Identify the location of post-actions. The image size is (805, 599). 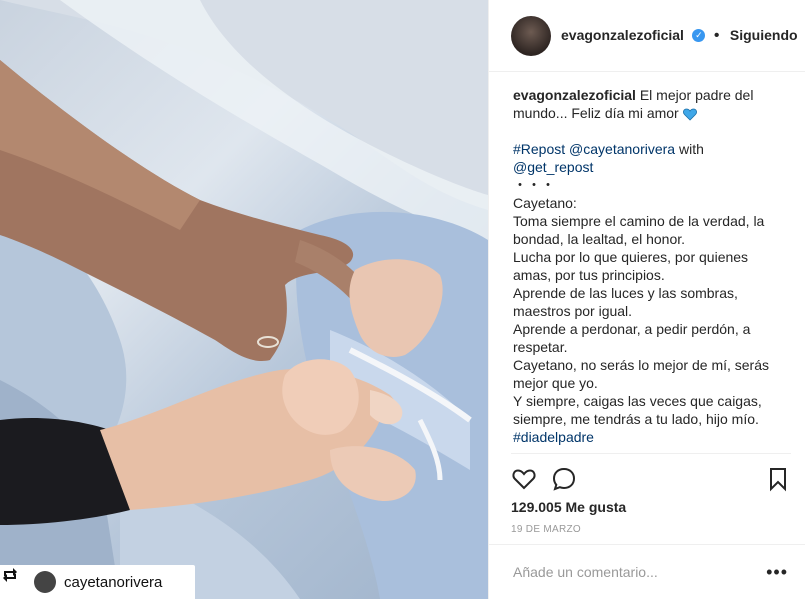
(651, 477).